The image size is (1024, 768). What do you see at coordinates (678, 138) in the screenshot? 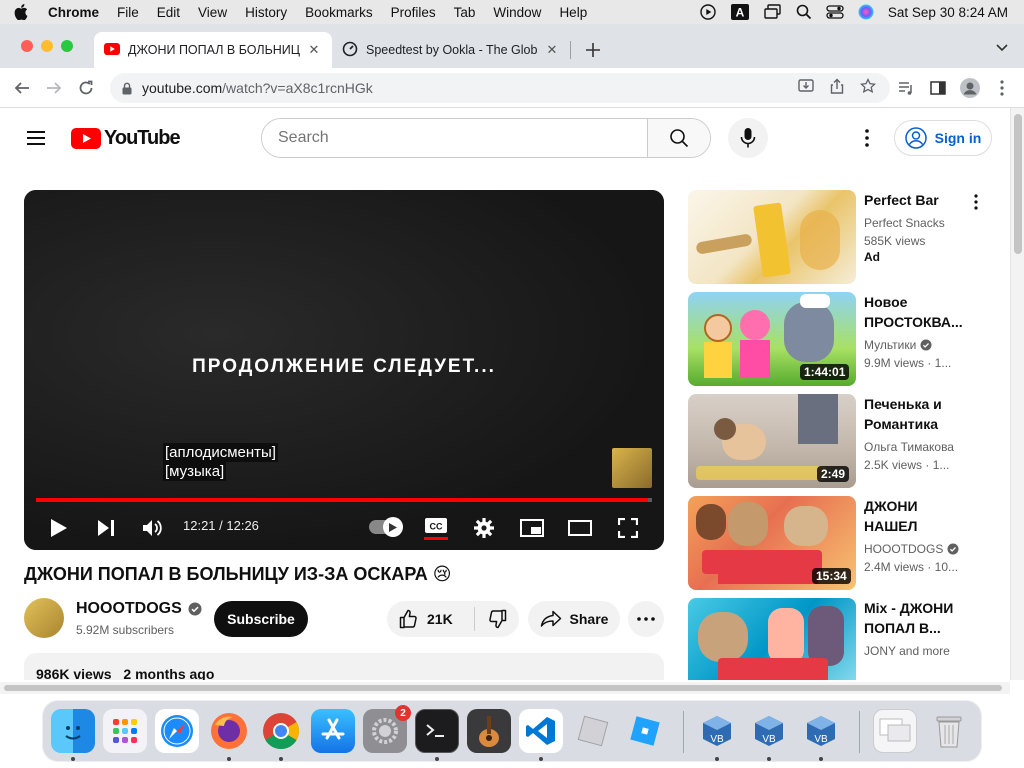
I see `search-button` at bounding box center [678, 138].